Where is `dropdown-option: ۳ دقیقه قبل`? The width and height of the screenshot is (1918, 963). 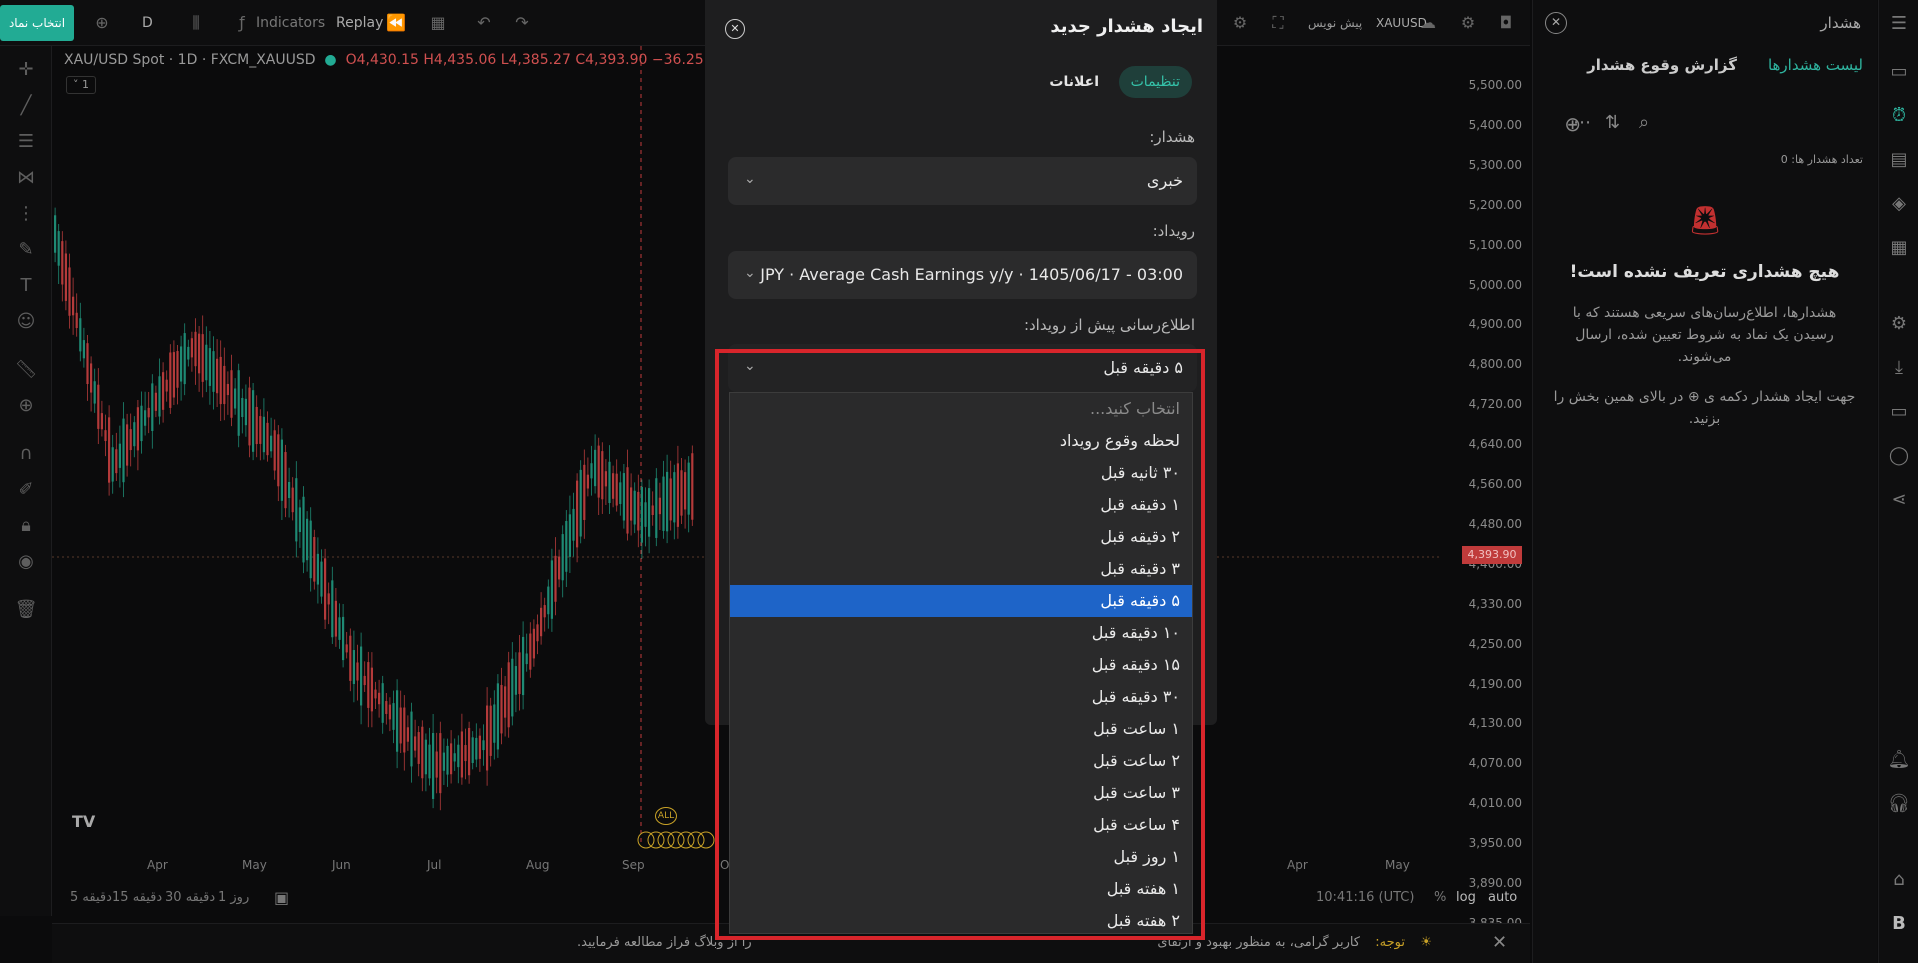 dropdown-option: ۳ دقیقه قبل is located at coordinates (961, 569).